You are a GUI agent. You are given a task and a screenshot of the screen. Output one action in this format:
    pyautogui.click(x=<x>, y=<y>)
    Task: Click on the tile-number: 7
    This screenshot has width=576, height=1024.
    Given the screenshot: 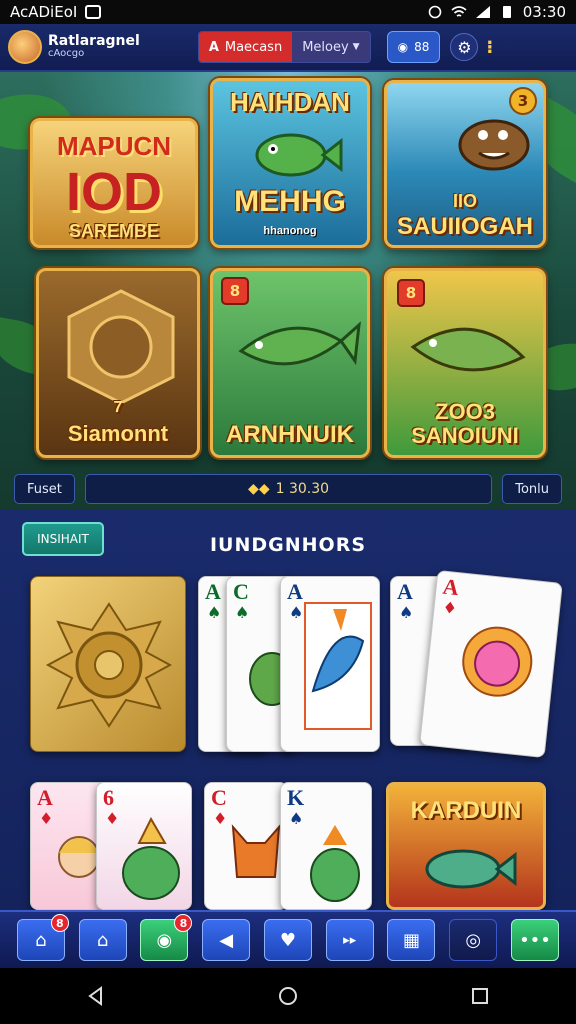 What is the action you would take?
    pyautogui.click(x=118, y=407)
    